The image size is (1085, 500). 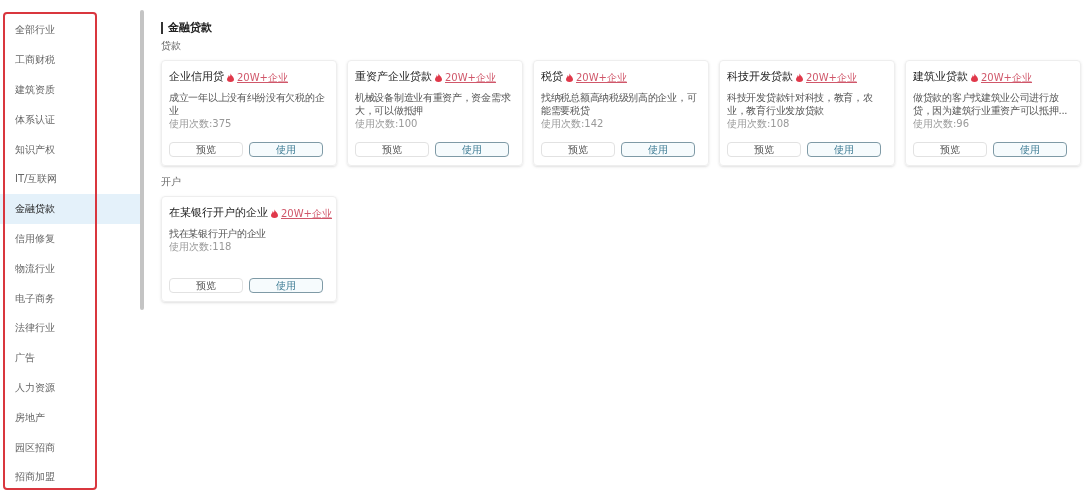 What do you see at coordinates (201, 246) in the screenshot?
I see `usage-count: 使用次数:118` at bounding box center [201, 246].